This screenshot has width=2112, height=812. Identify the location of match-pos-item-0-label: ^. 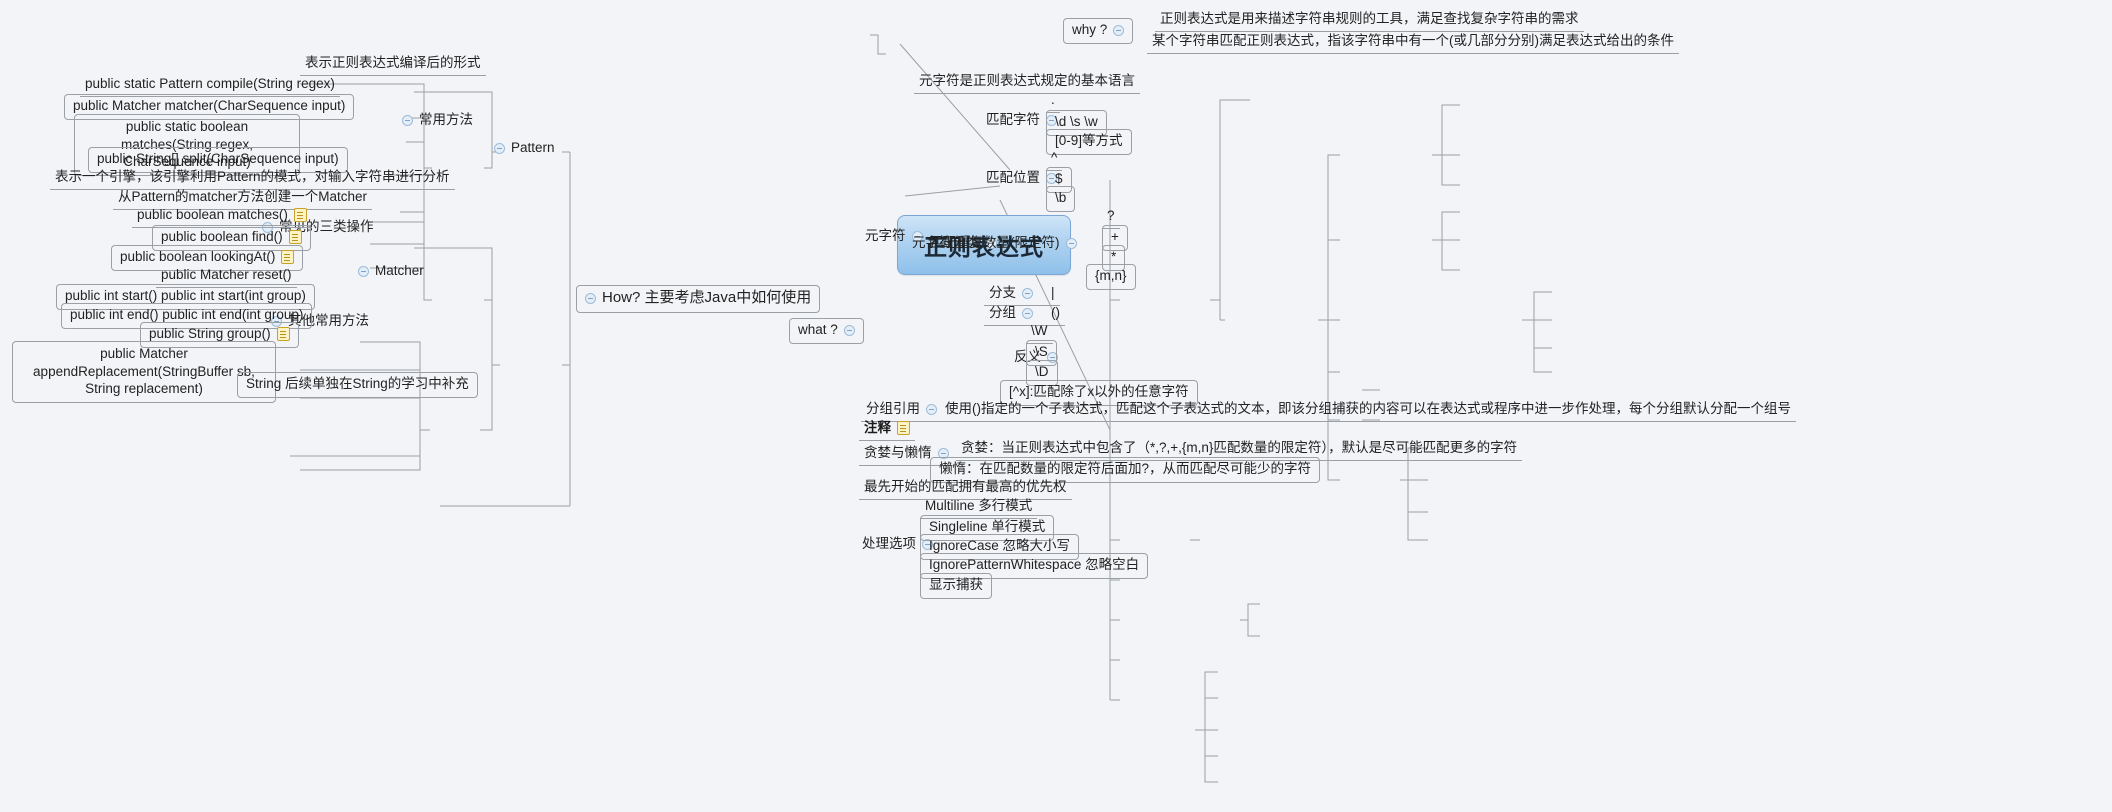
(1054, 157).